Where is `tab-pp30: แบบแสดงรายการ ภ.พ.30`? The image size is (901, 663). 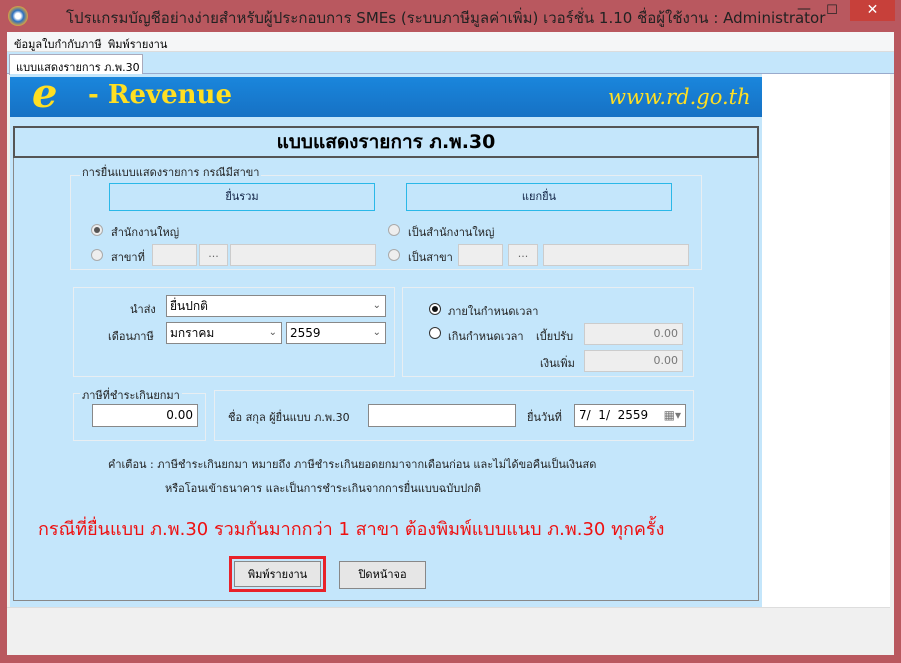
tab-pp30: แบบแสดงรายการ ภ.พ.30 is located at coordinates (76, 64).